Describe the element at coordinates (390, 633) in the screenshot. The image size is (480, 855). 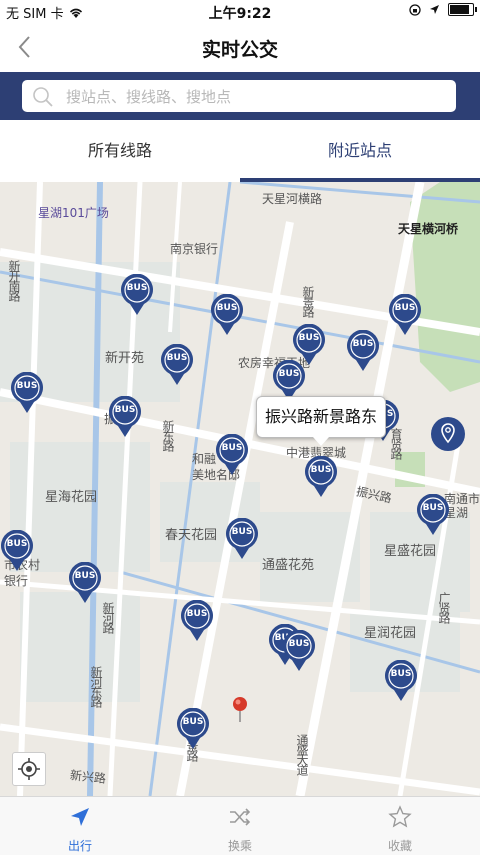
I see `map-label-area: 星润花园` at that location.